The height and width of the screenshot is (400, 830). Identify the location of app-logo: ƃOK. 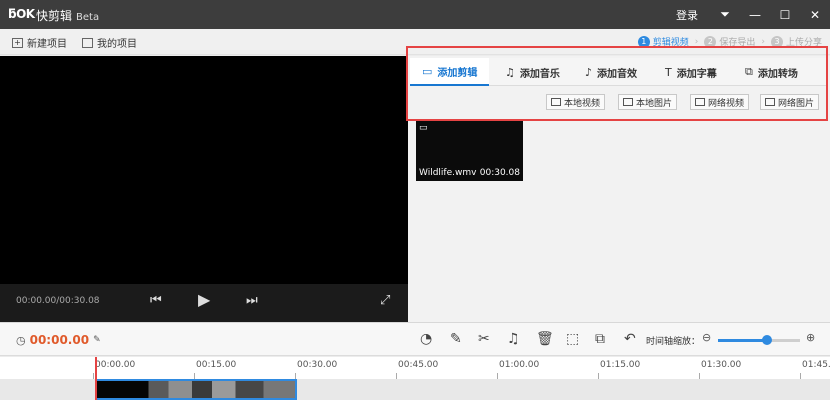
(21, 14).